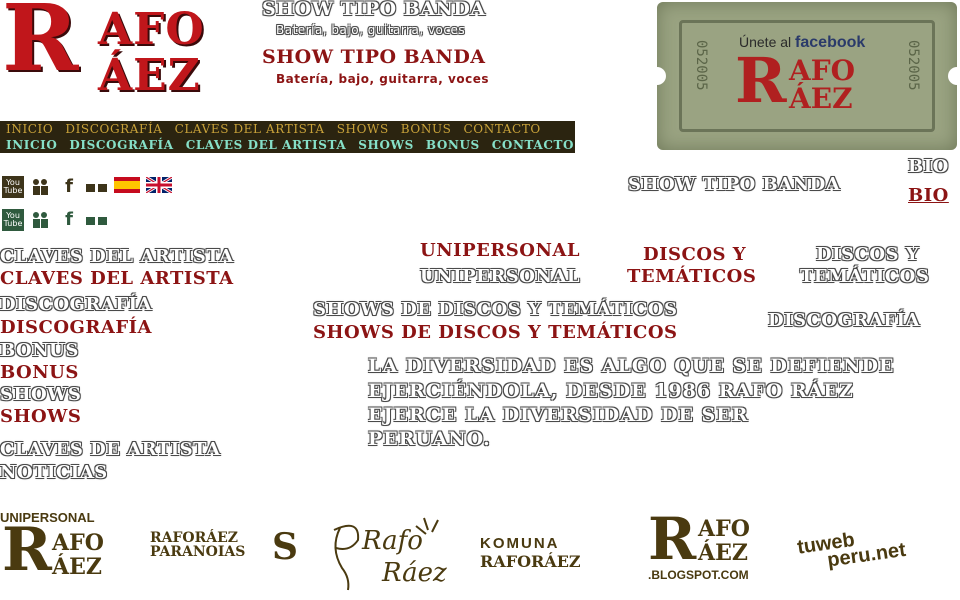  Describe the element at coordinates (724, 529) in the screenshot. I see `blog-rafo-afo: AFO` at that location.